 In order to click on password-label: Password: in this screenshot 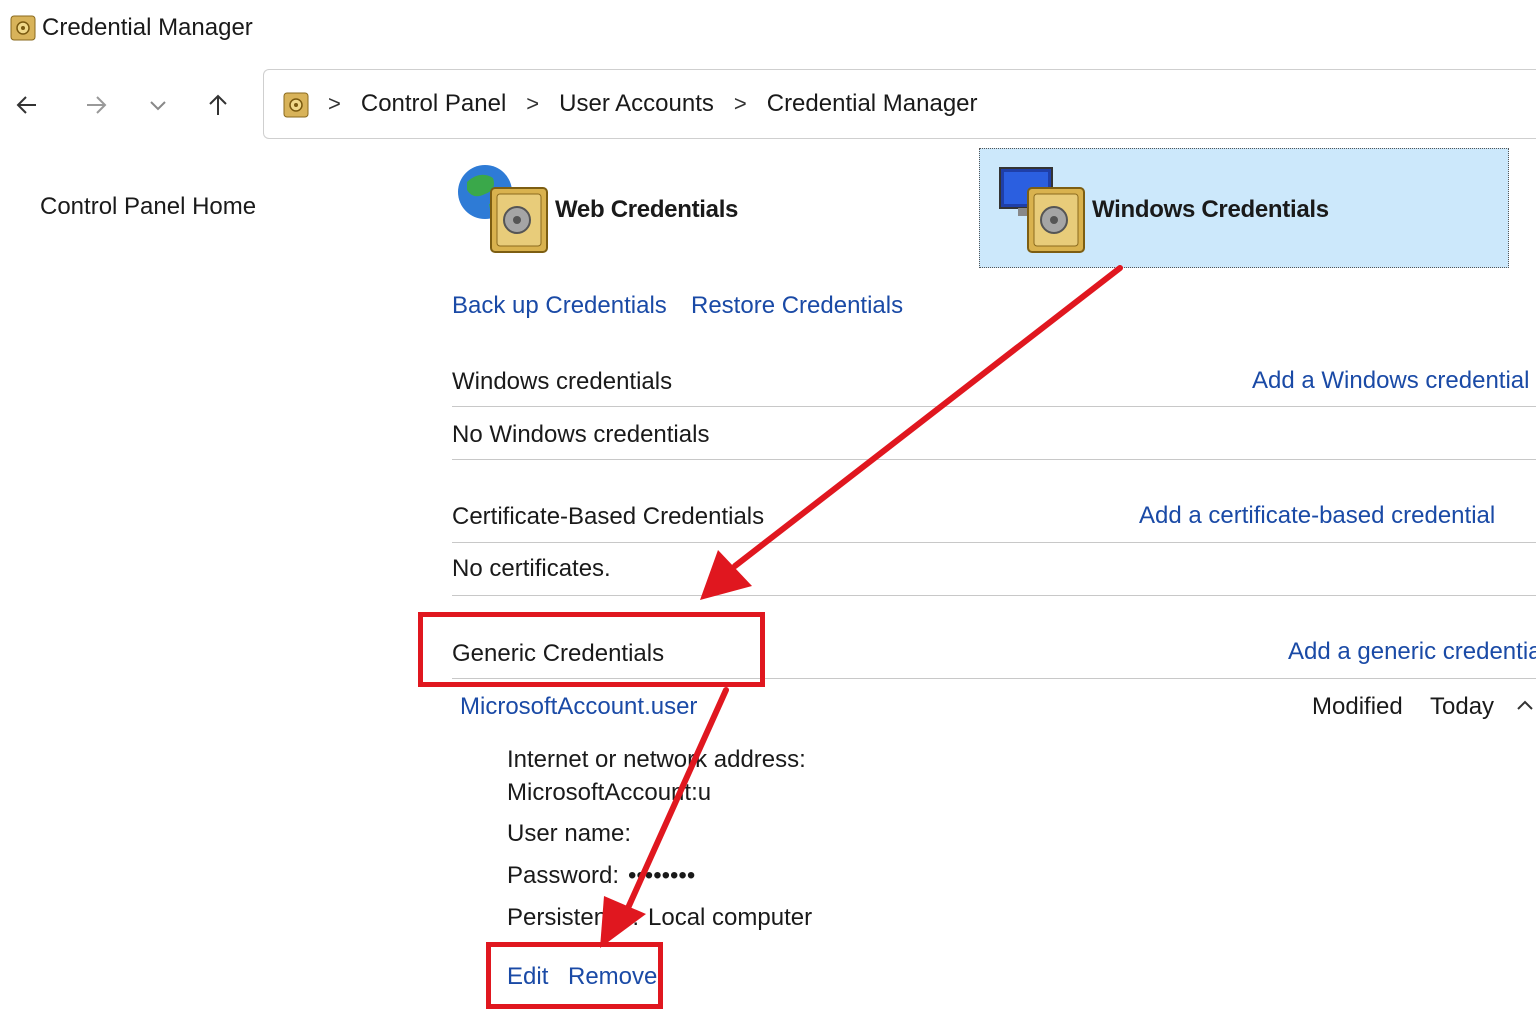, I will do `click(563, 875)`.